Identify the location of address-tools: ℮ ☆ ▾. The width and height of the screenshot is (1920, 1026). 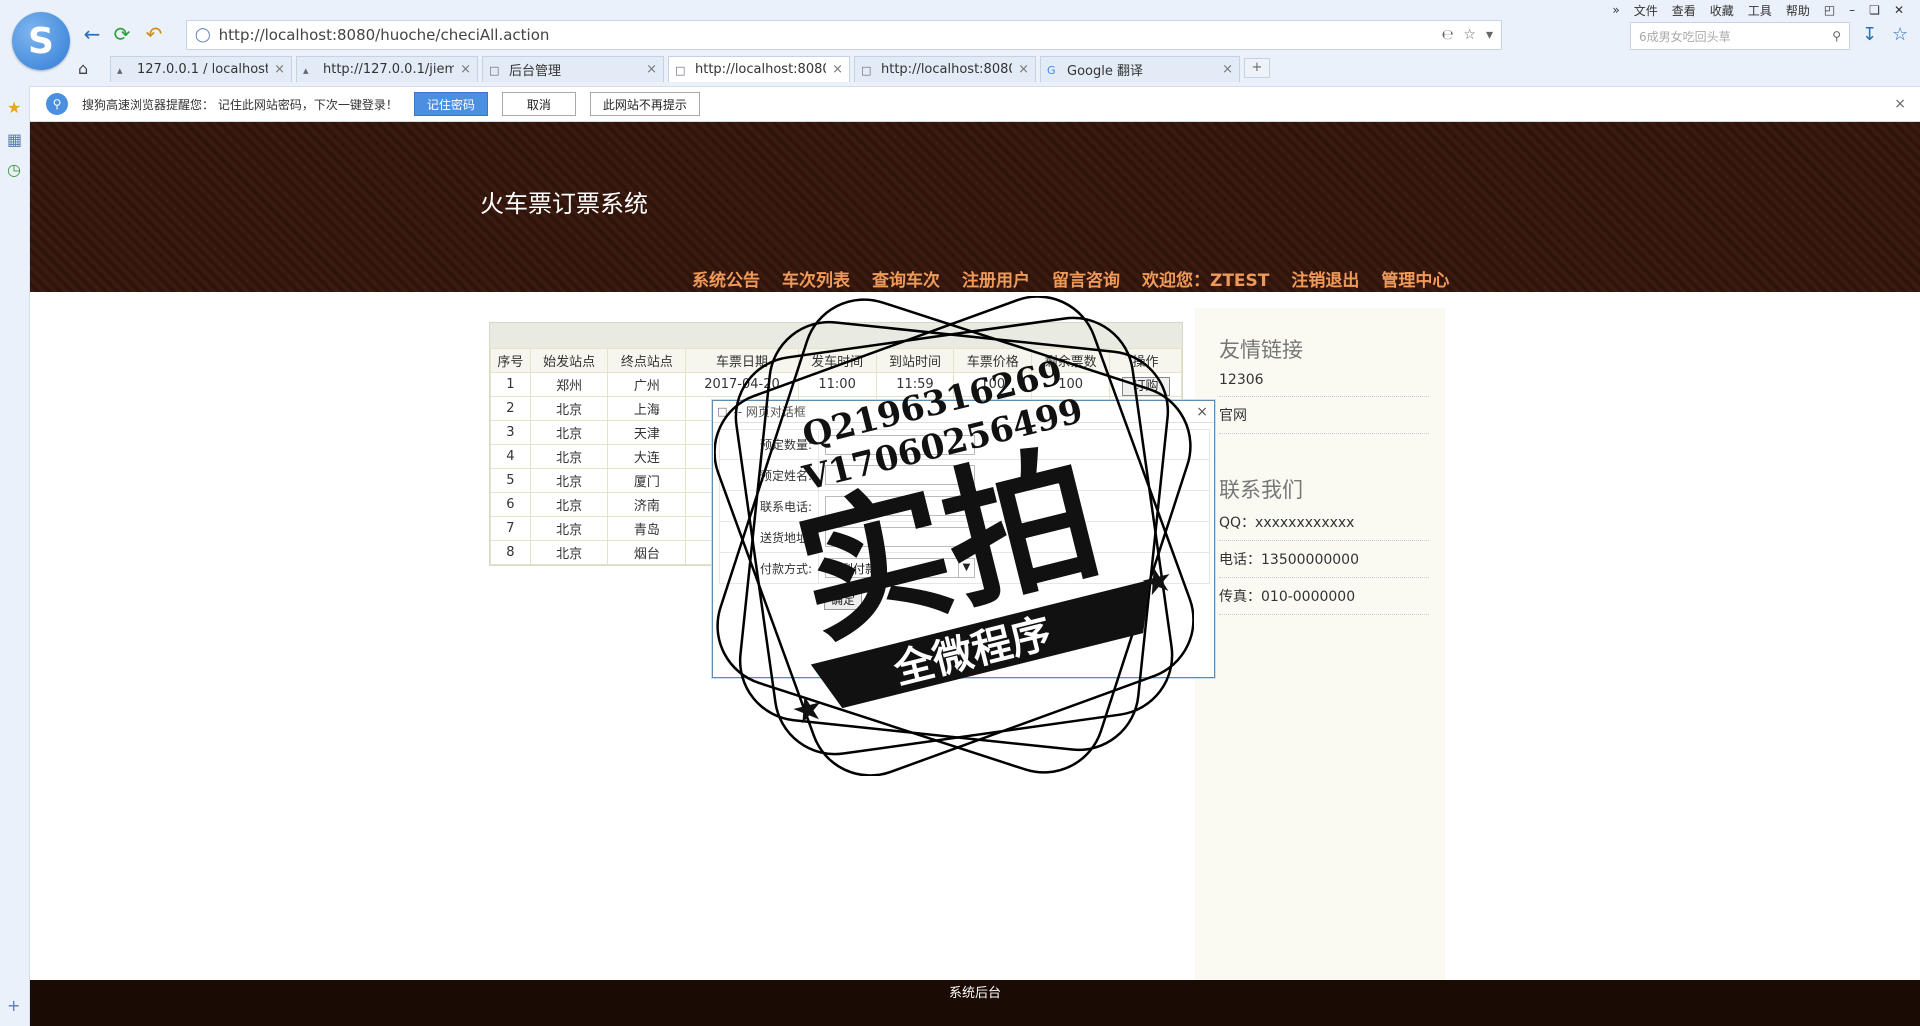
(1471, 35).